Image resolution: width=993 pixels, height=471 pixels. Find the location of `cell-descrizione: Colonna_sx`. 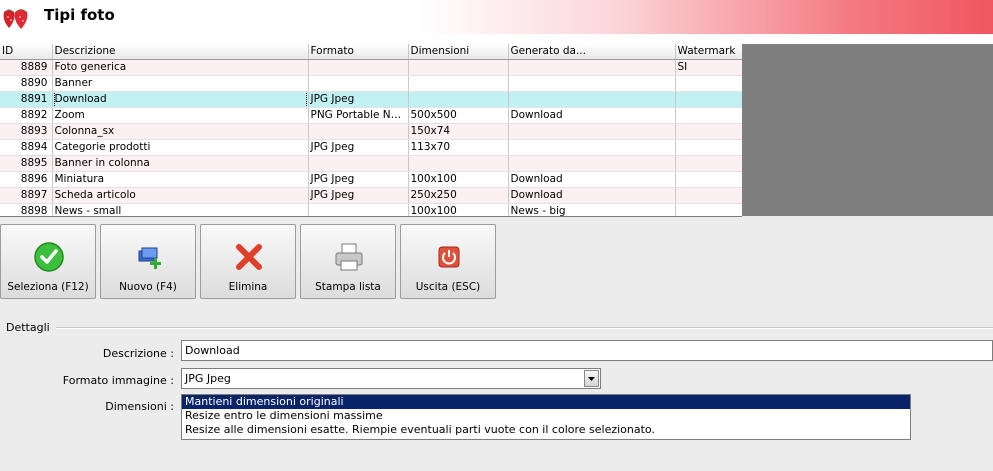

cell-descrizione: Colonna_sx is located at coordinates (180, 131).